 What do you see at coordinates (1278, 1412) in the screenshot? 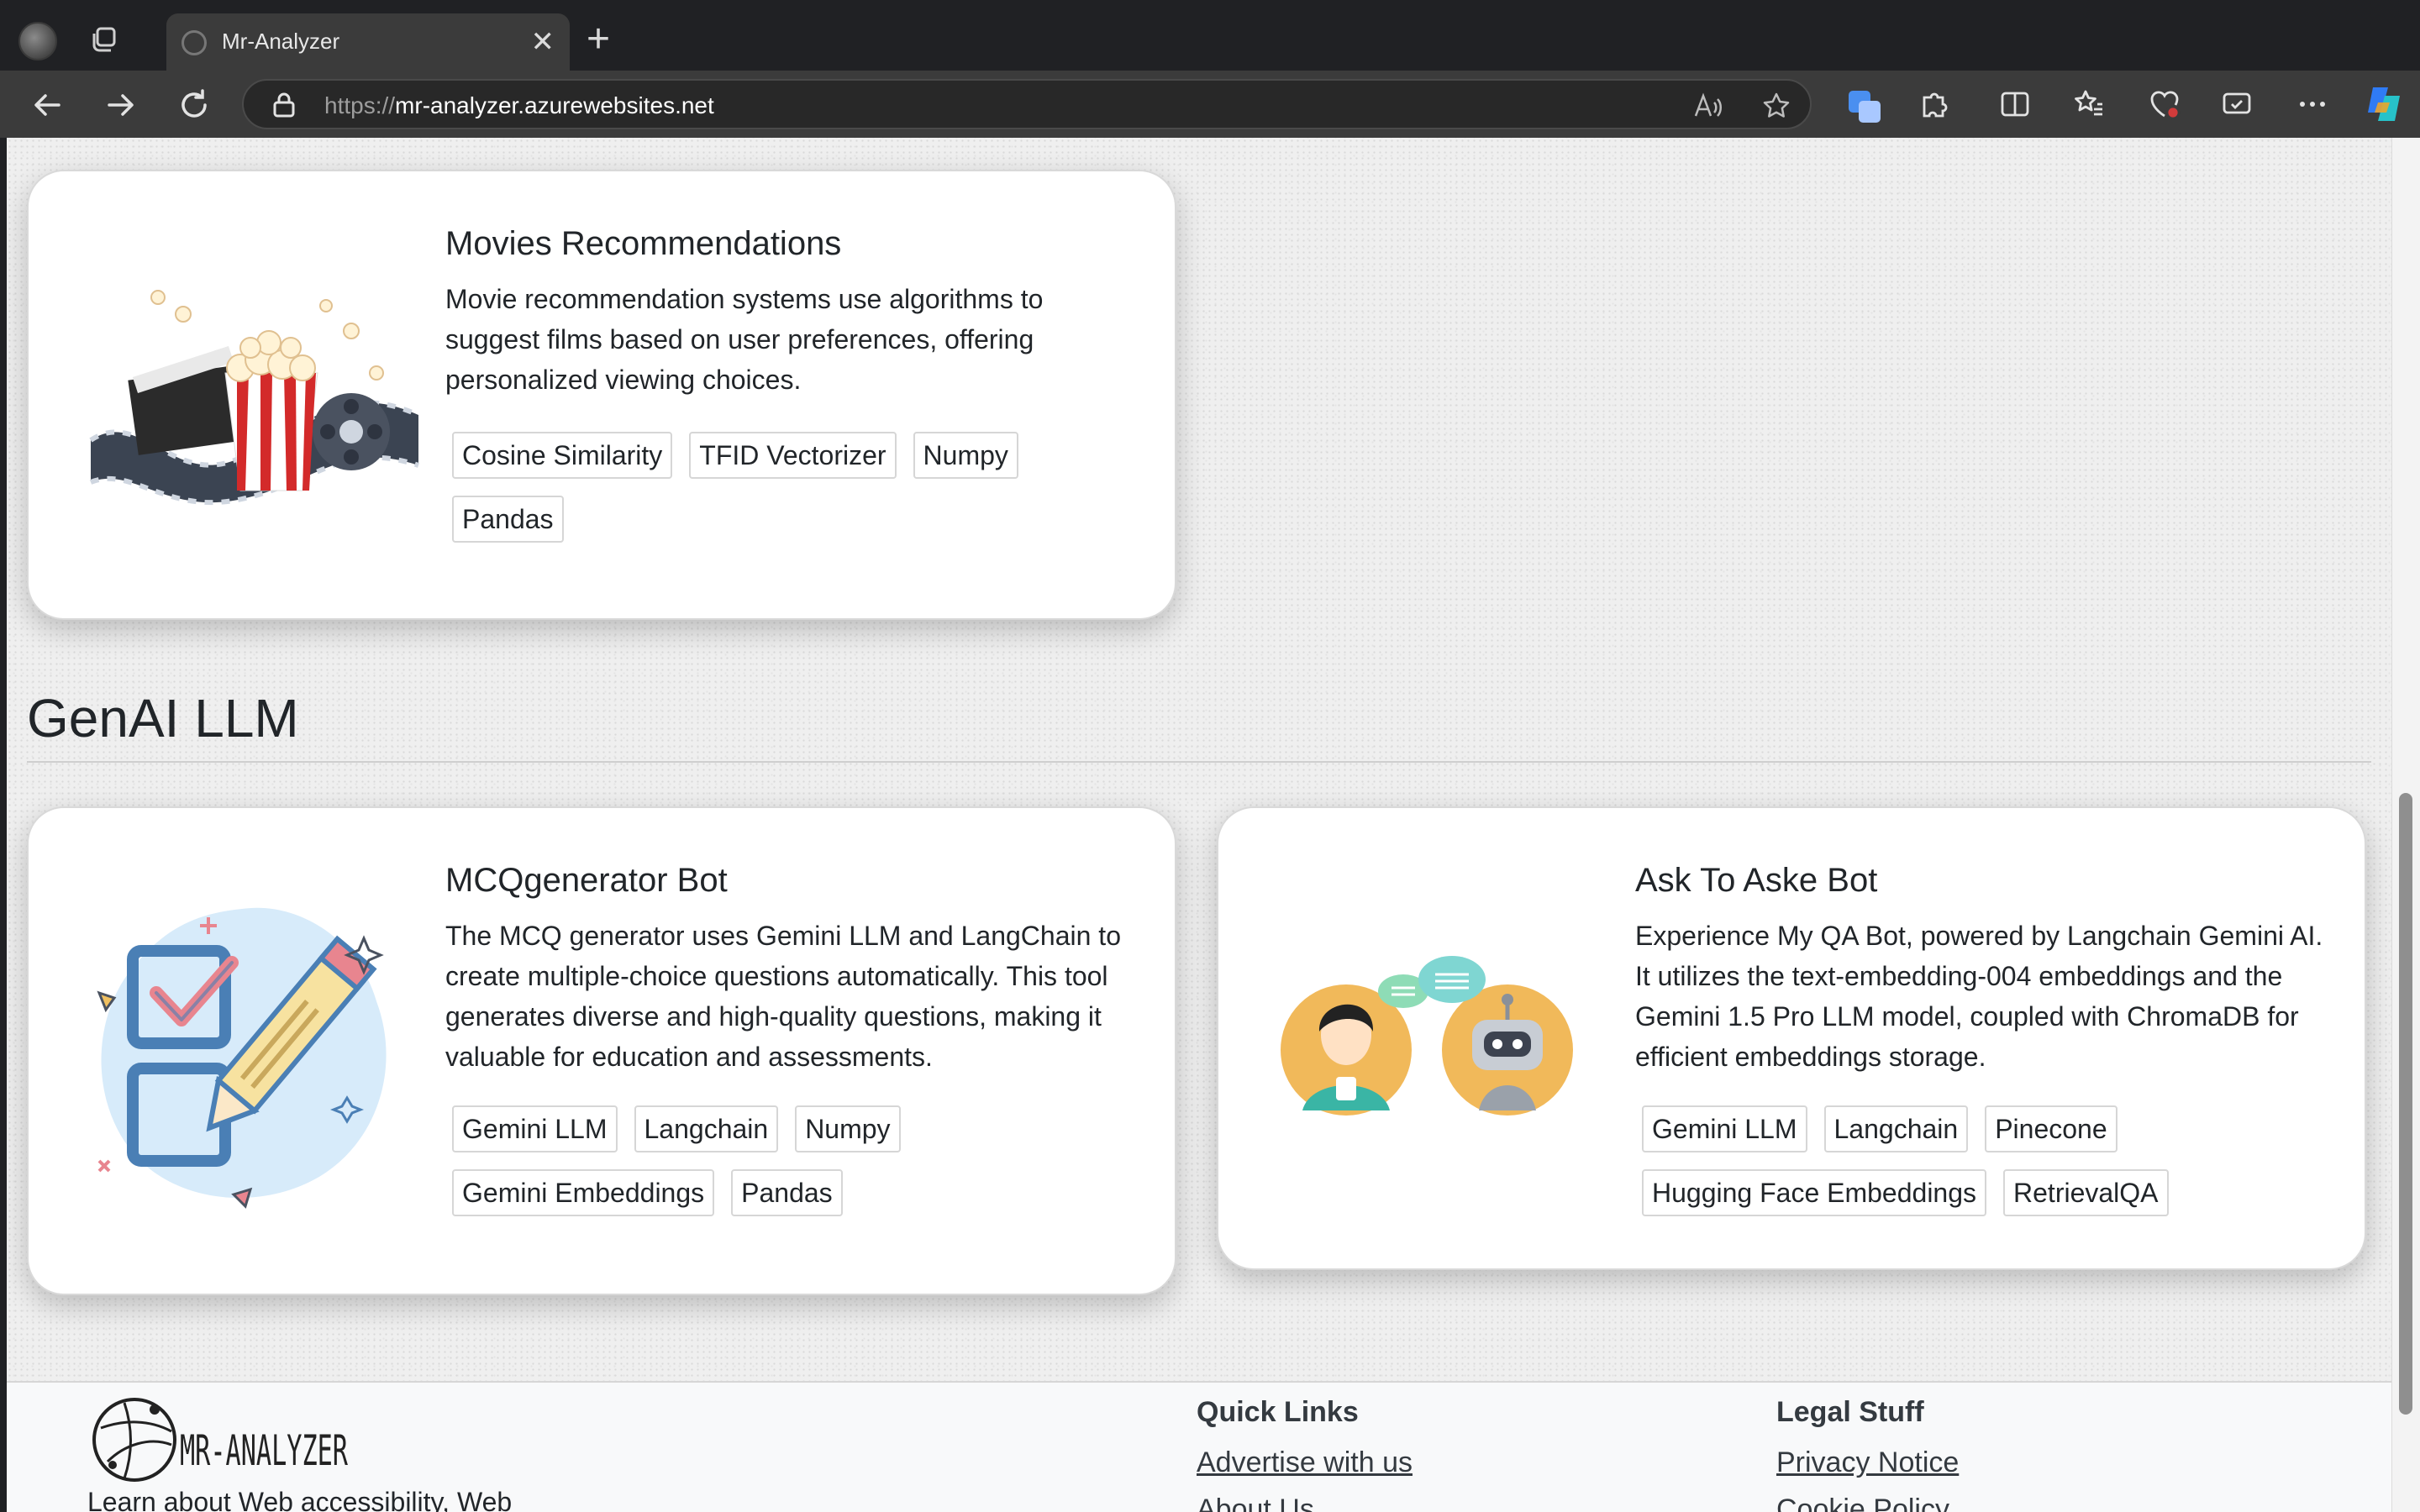
I see `quick-links-heading: Quick Links` at bounding box center [1278, 1412].